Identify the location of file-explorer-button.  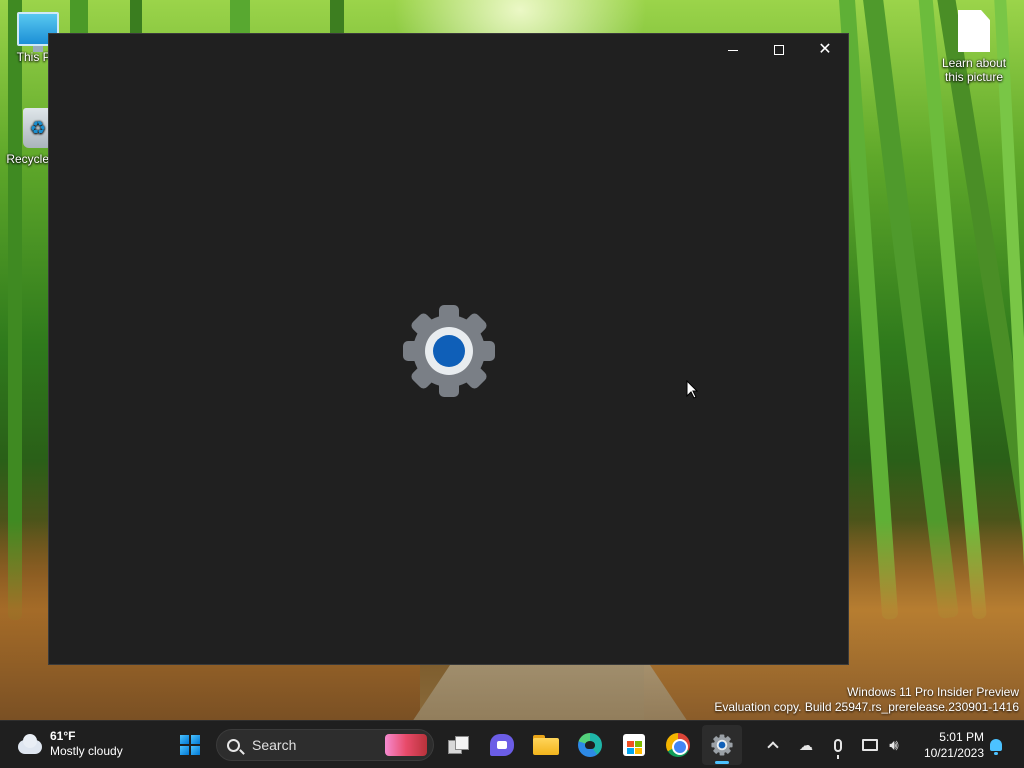
(546, 745).